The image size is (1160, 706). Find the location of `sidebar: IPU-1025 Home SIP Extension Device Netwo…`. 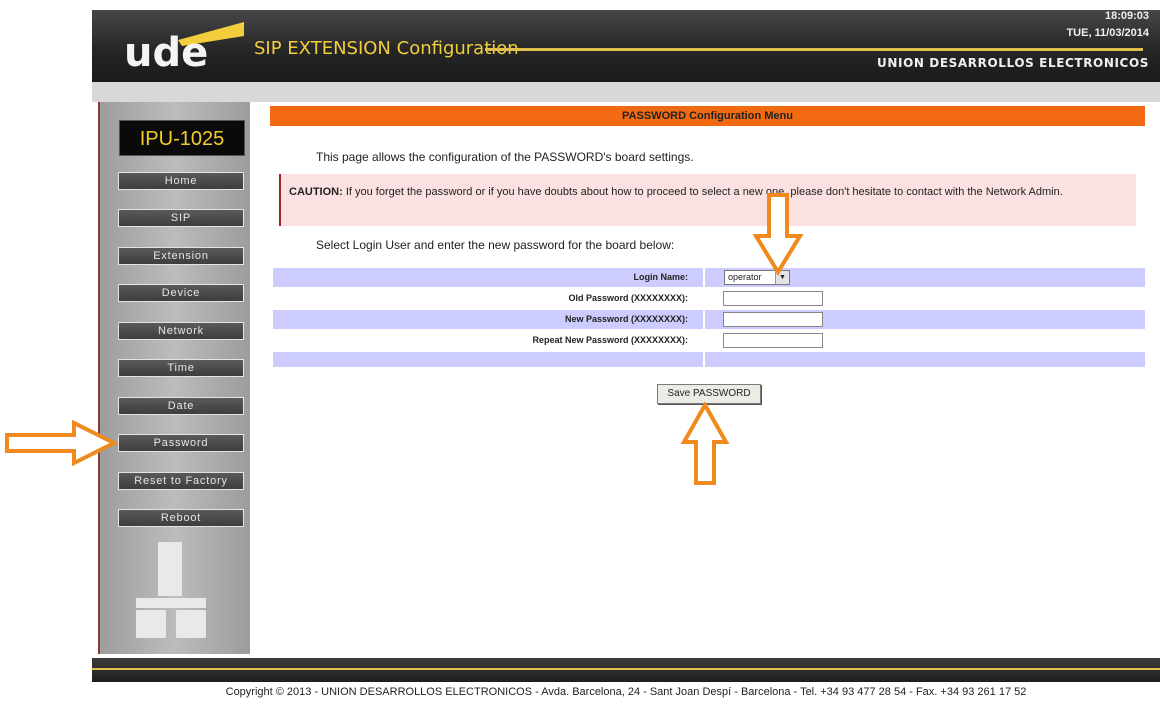

sidebar: IPU-1025 Home SIP Extension Device Netwo… is located at coordinates (174, 378).